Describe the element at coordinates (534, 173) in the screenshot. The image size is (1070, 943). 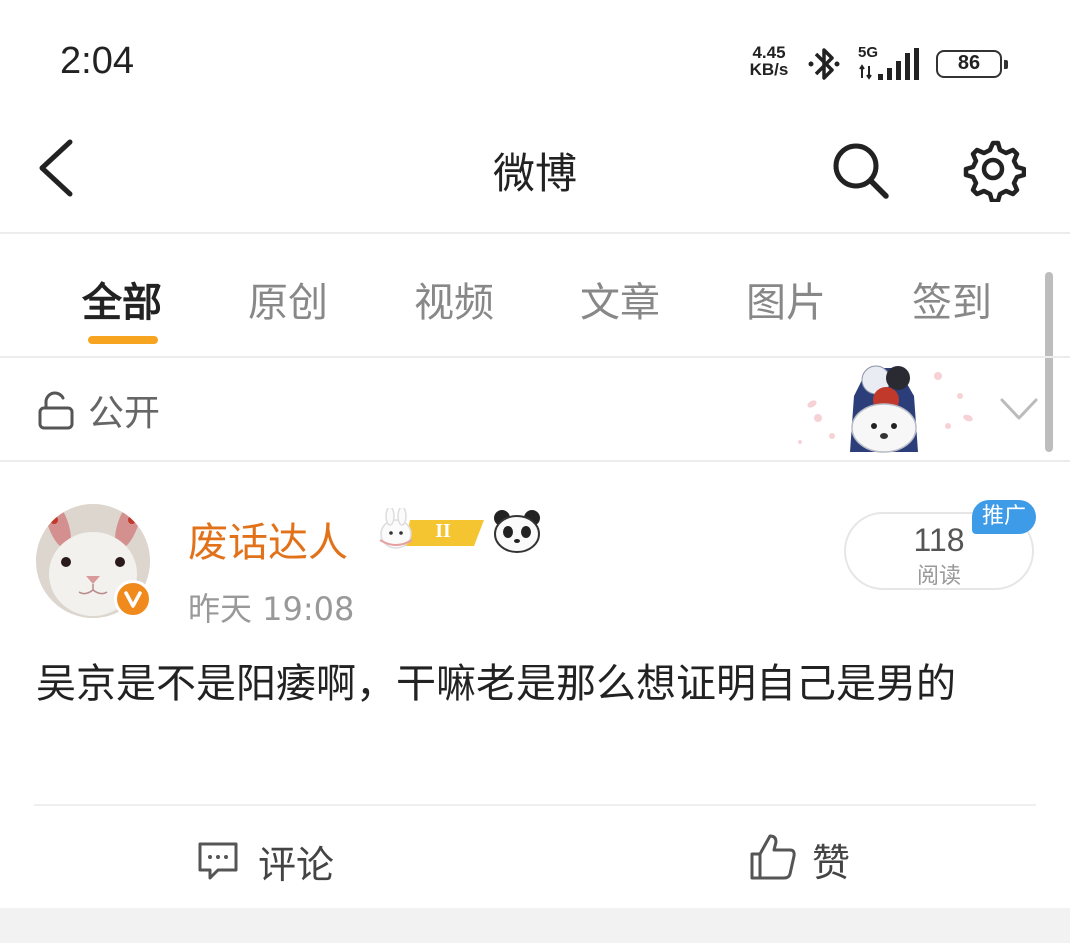
I see `page-title: 微博` at that location.